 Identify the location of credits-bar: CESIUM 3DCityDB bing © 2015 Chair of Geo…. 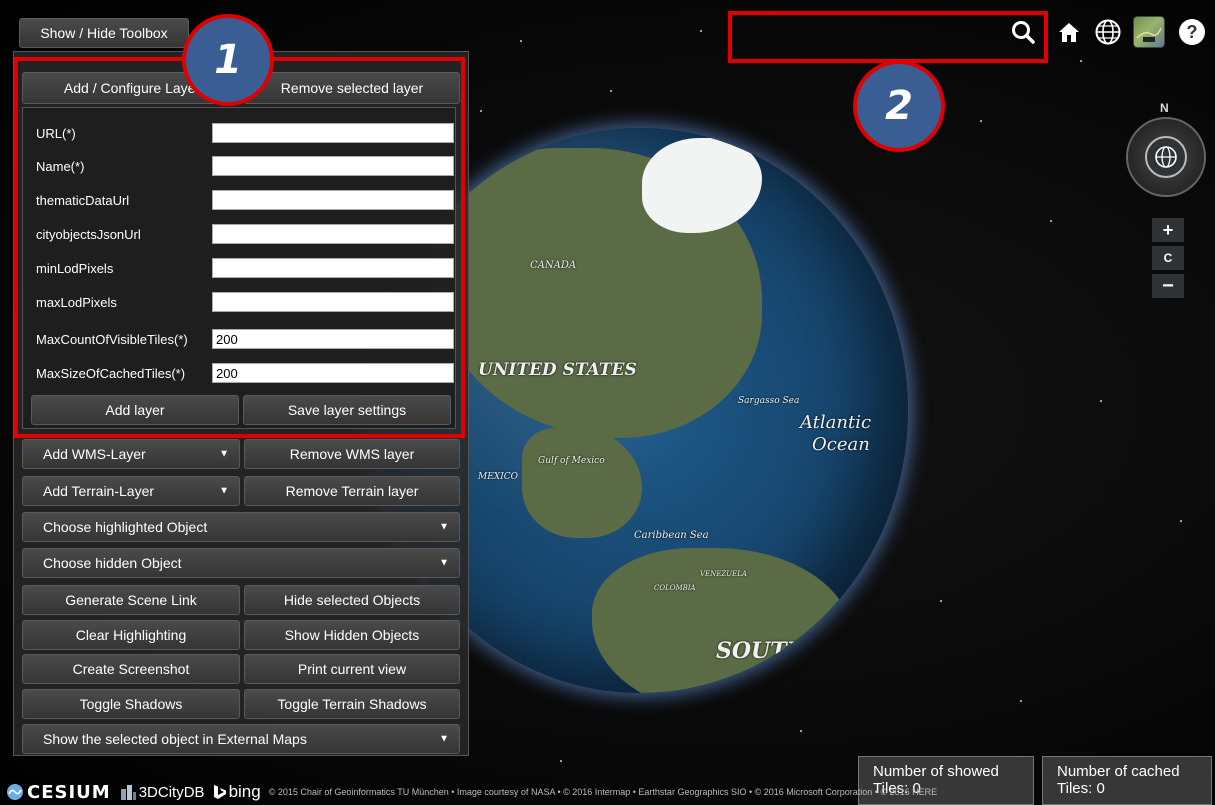
(471, 792).